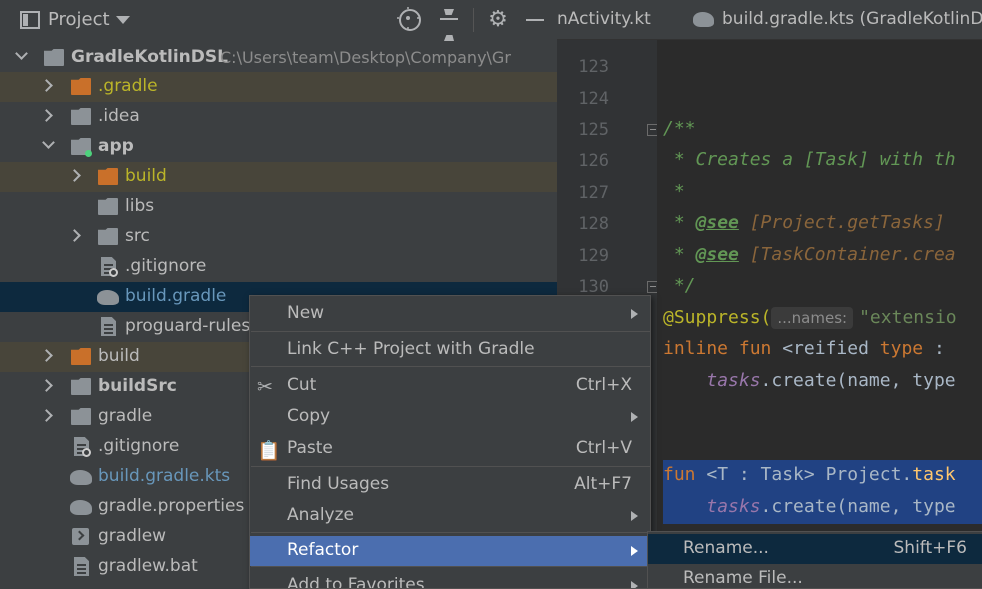 This screenshot has width=982, height=589. What do you see at coordinates (450, 20) in the screenshot?
I see `collapse-all-icon` at bounding box center [450, 20].